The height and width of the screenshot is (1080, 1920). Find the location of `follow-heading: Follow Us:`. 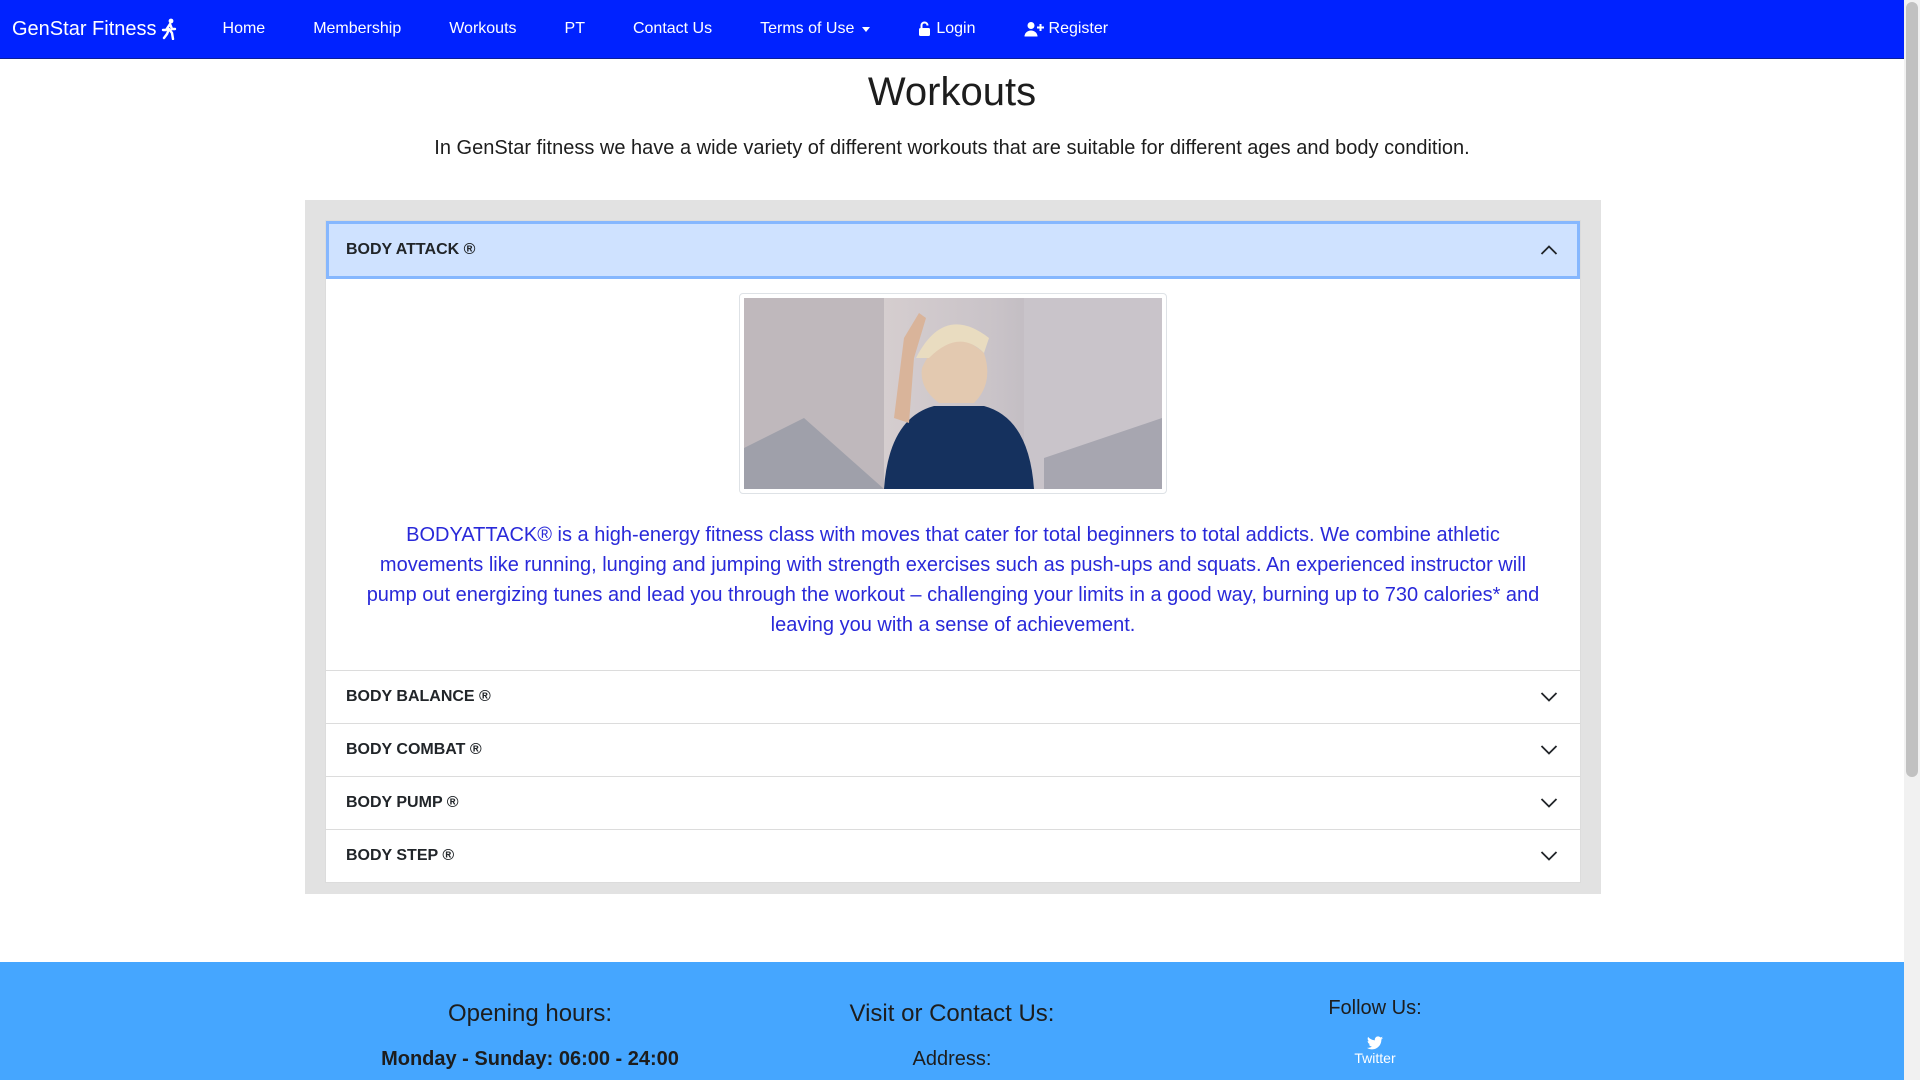

follow-heading: Follow Us: is located at coordinates (1375, 1008).